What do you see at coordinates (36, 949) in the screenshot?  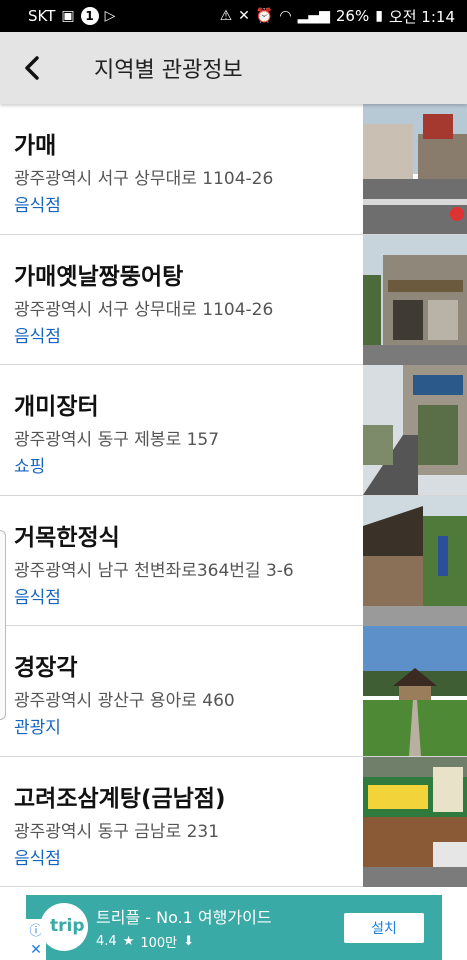 I see `close-icon: ✕` at bounding box center [36, 949].